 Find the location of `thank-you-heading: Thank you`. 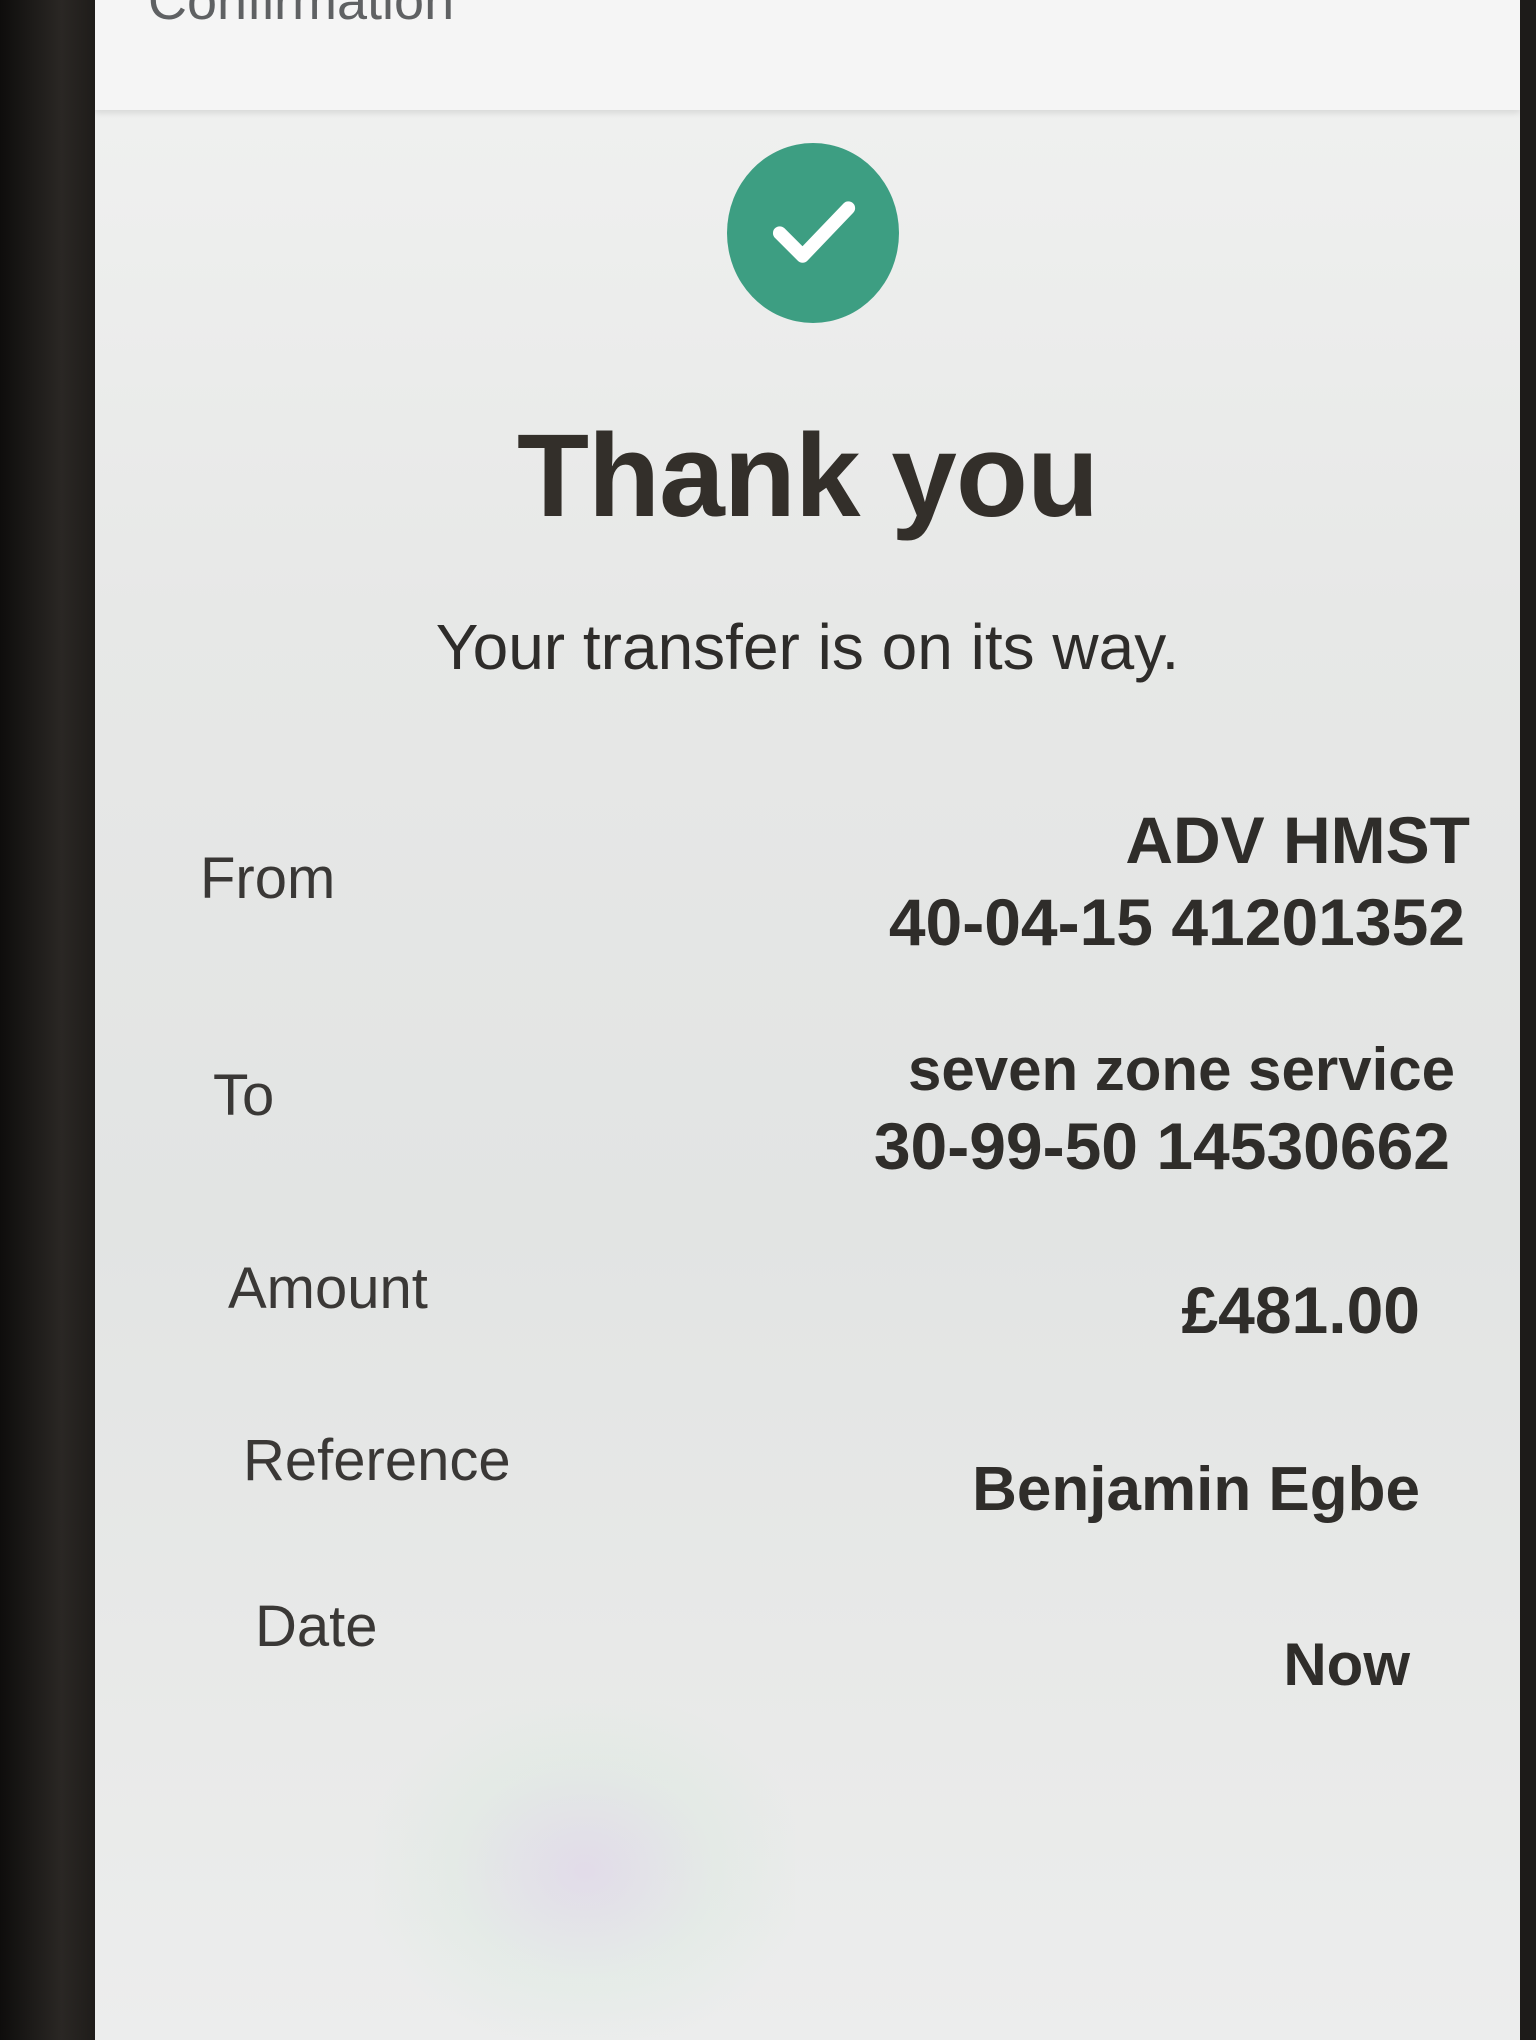

thank-you-heading: Thank you is located at coordinates (807, 476).